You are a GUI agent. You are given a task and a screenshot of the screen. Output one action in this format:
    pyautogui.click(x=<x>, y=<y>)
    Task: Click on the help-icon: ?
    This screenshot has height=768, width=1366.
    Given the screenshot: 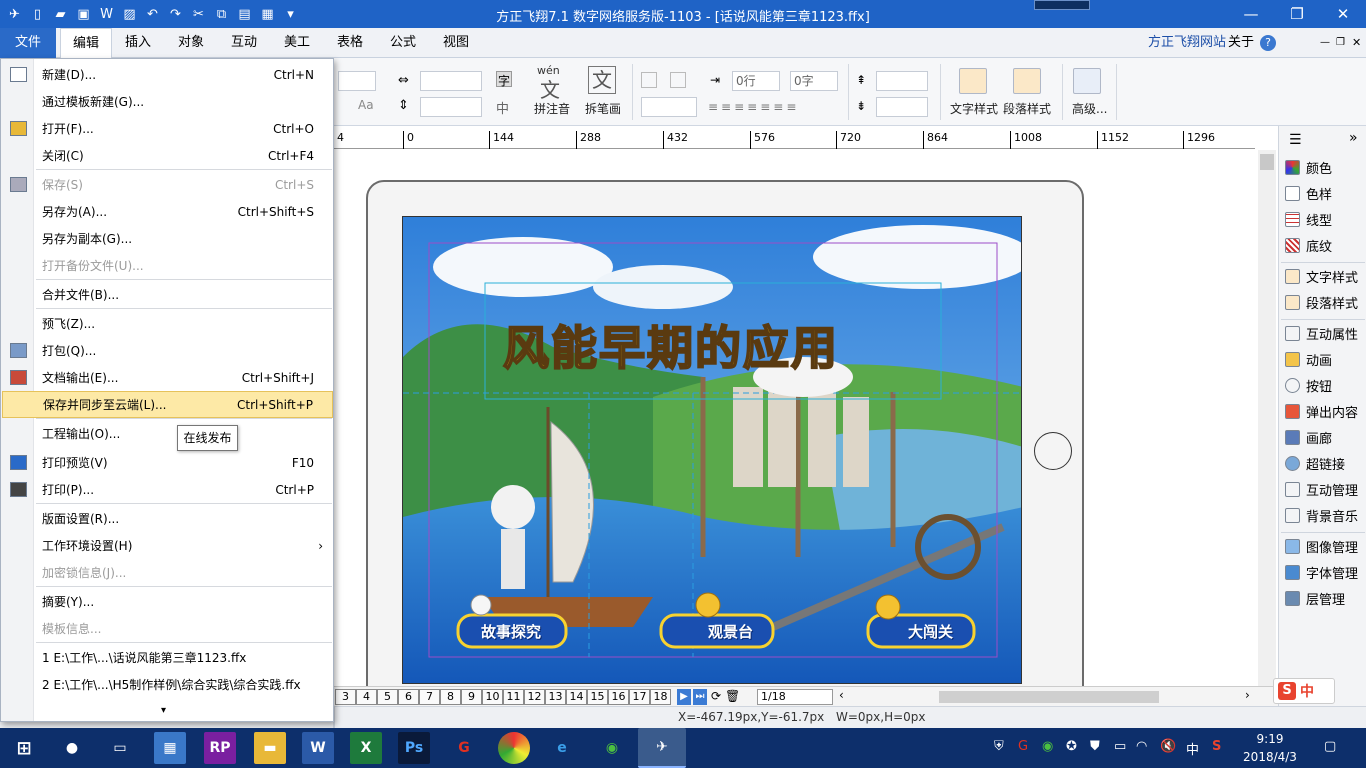 What is the action you would take?
    pyautogui.click(x=1268, y=43)
    